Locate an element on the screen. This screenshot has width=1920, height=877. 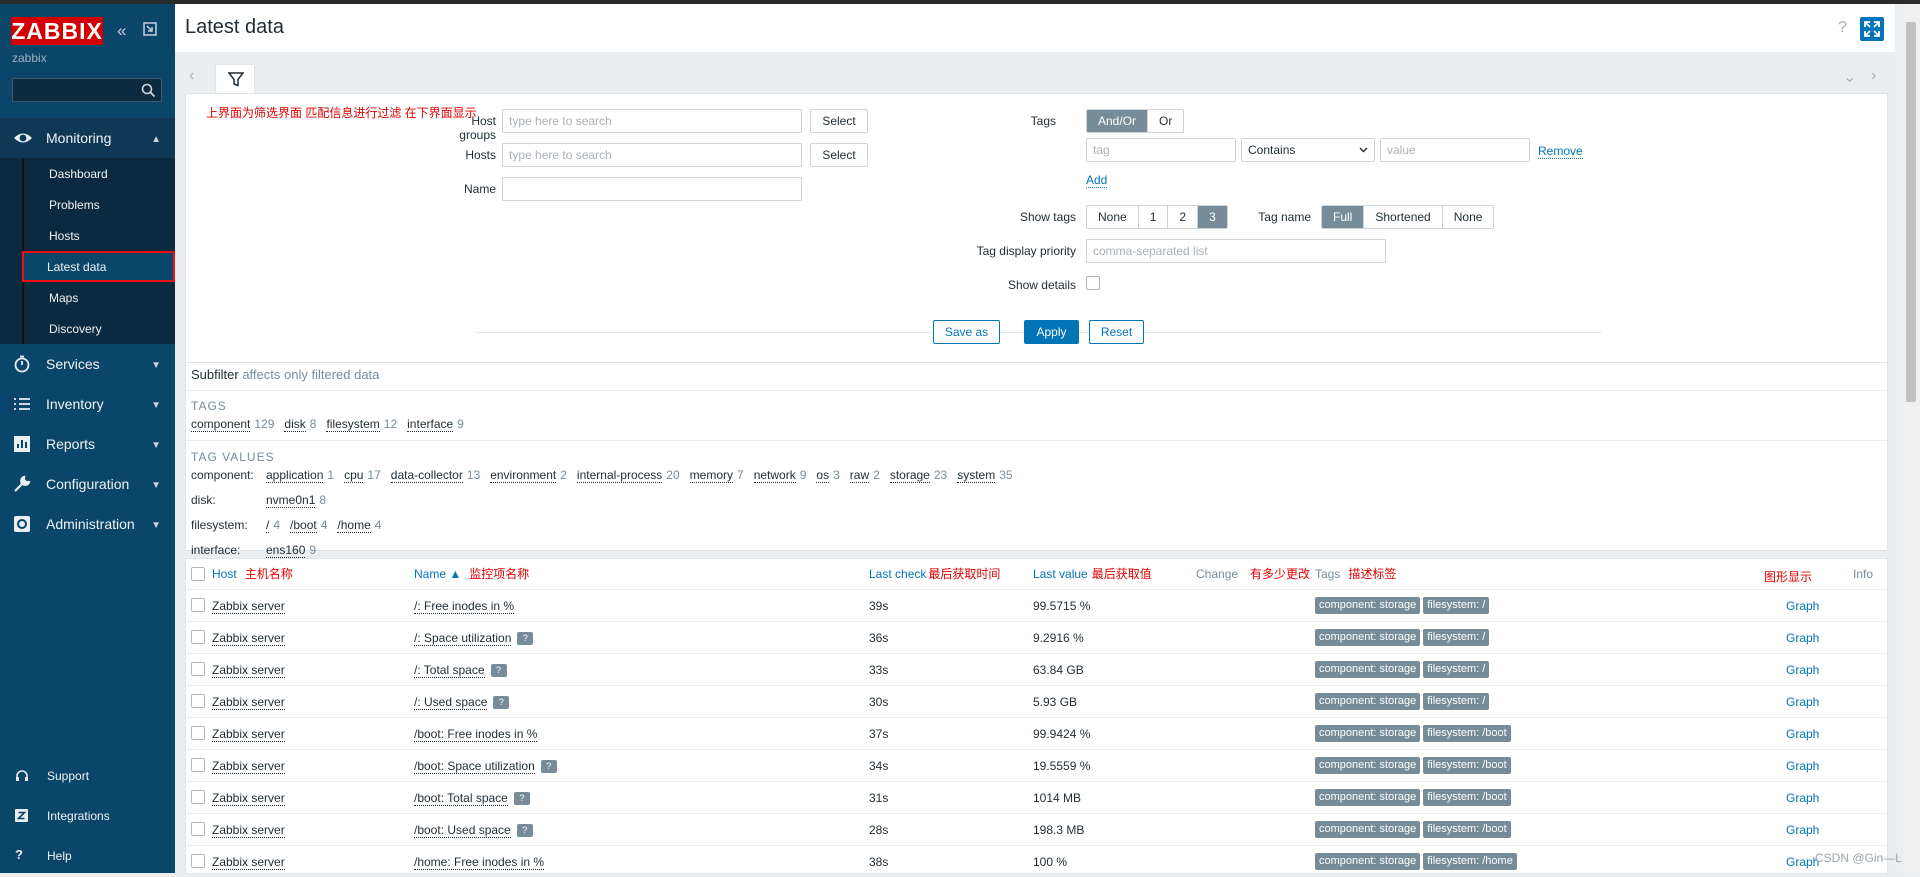
subfilter-value: memory 7 is located at coordinates (716, 475).